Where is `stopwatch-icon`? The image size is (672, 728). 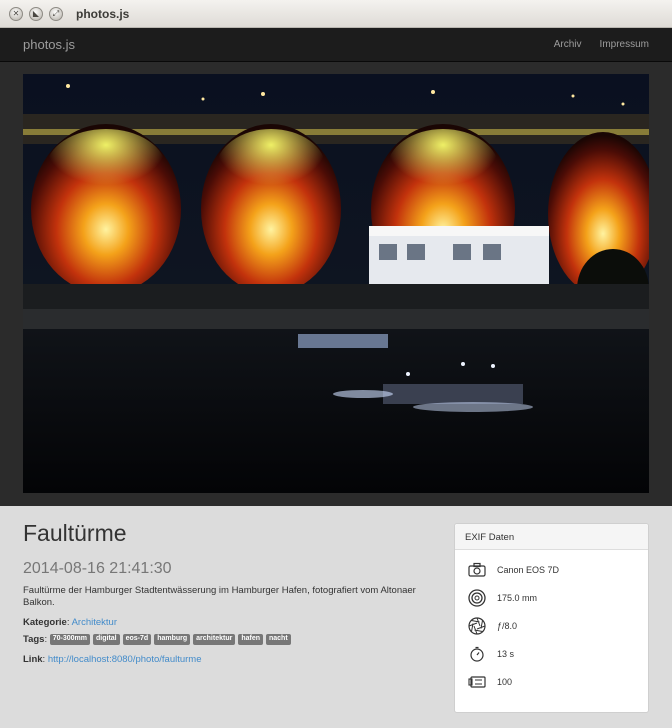
stopwatch-icon is located at coordinates (477, 654).